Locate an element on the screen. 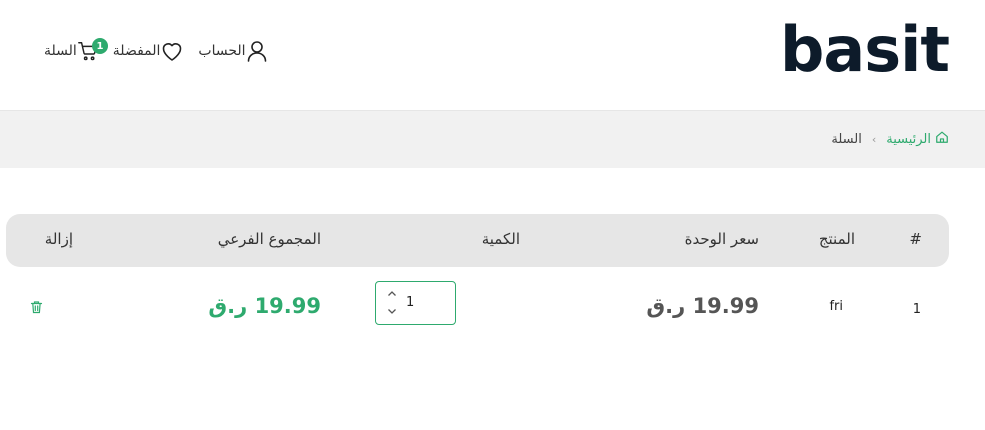  header-quantity: الكمية is located at coordinates (500, 239).